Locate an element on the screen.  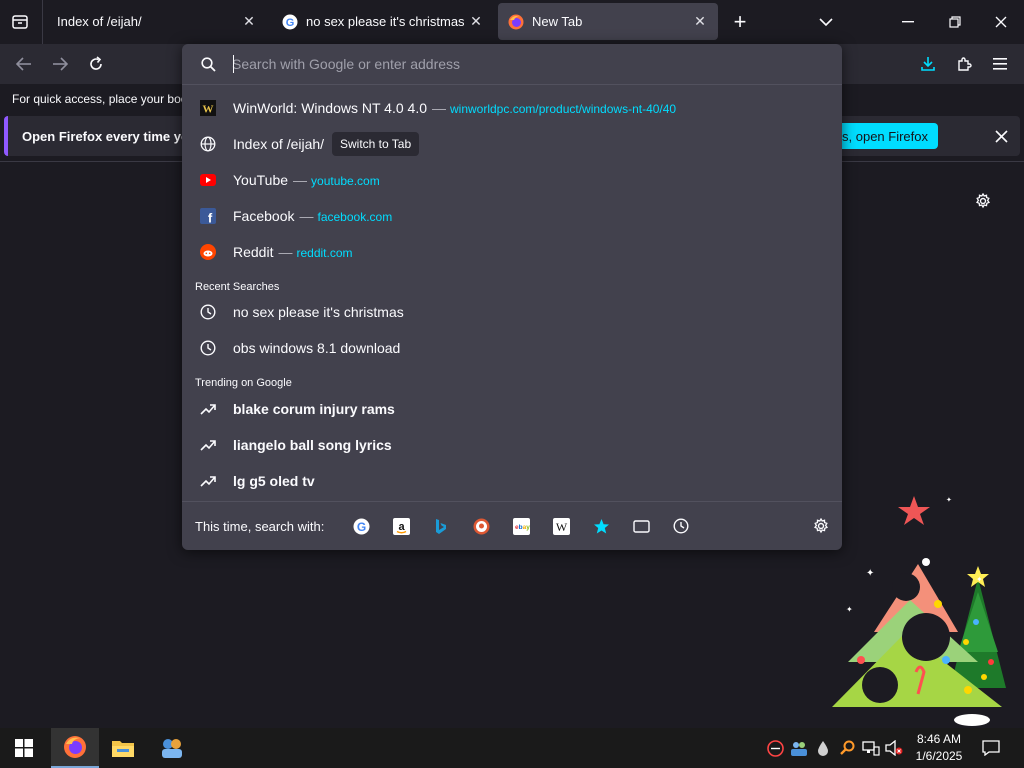
app-menu-button is located at coordinates (1000, 64).